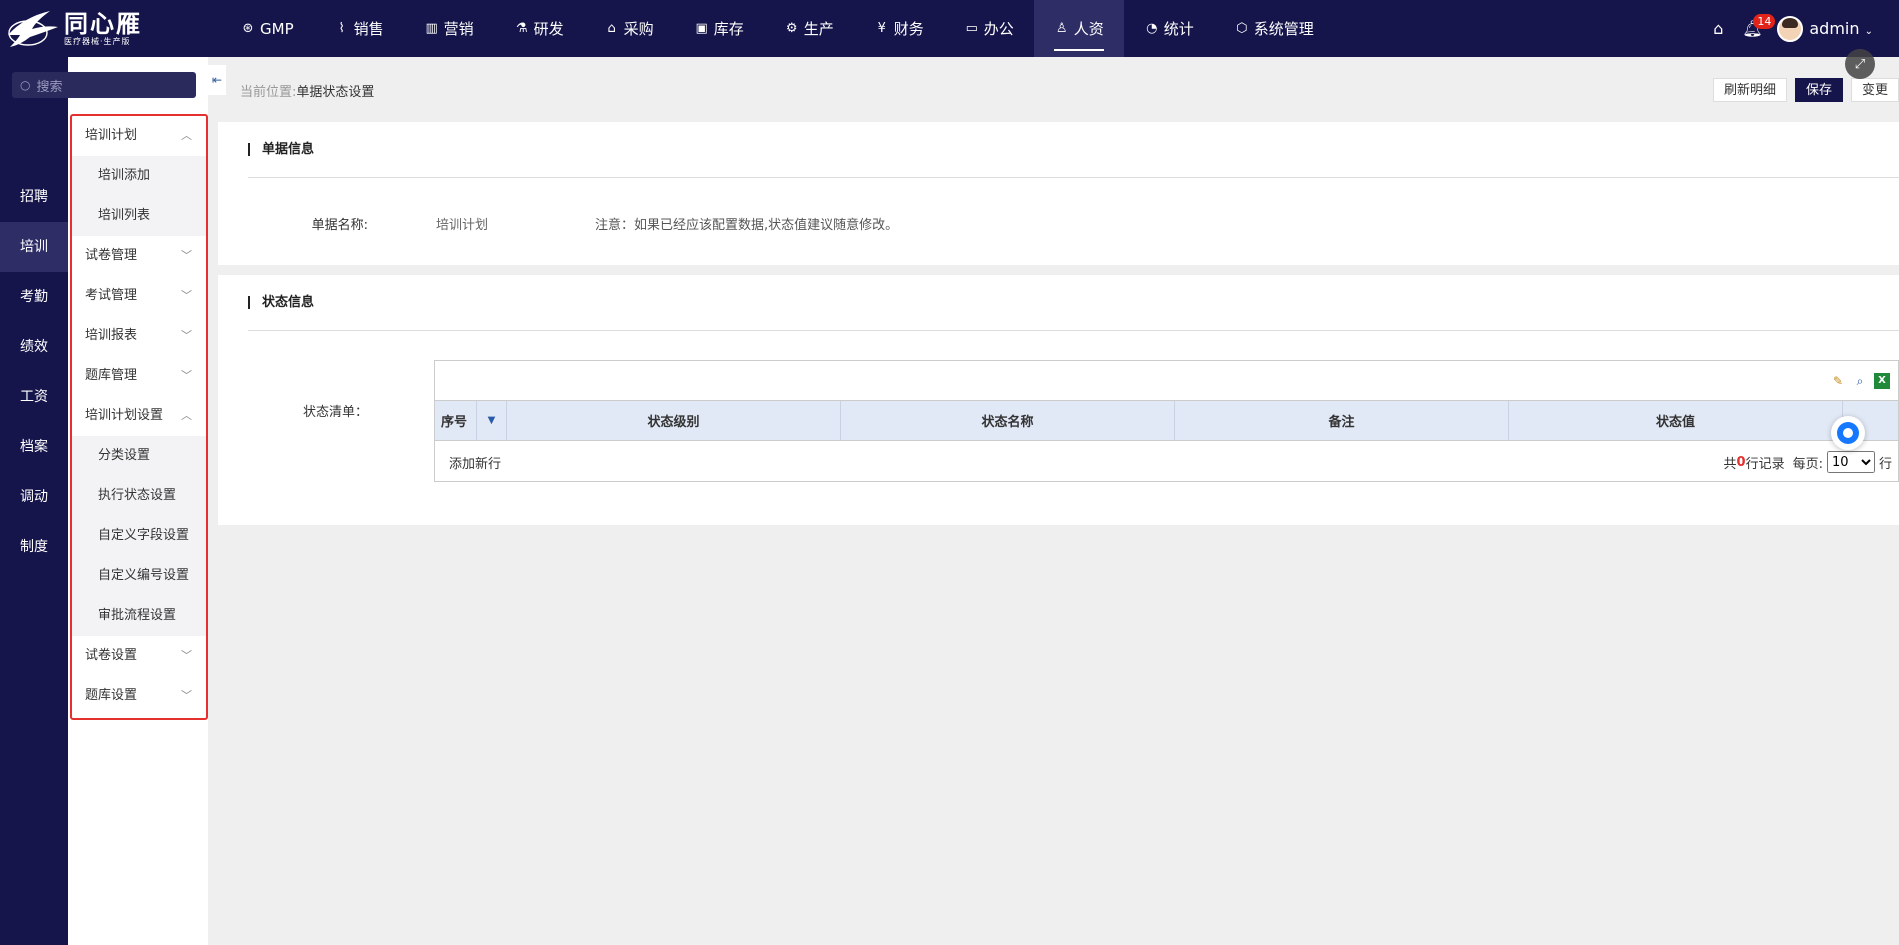 Image resolution: width=1899 pixels, height=945 pixels. I want to click on submenu-label: 培训计划, so click(111, 135).